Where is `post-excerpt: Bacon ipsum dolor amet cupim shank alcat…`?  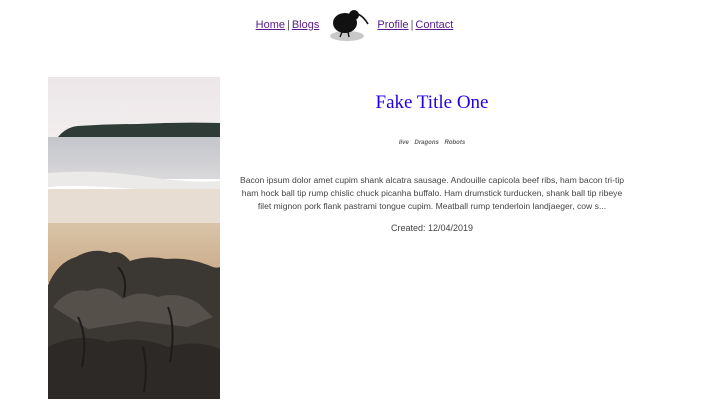
post-excerpt: Bacon ipsum dolor amet cupim shank alcat… is located at coordinates (432, 193).